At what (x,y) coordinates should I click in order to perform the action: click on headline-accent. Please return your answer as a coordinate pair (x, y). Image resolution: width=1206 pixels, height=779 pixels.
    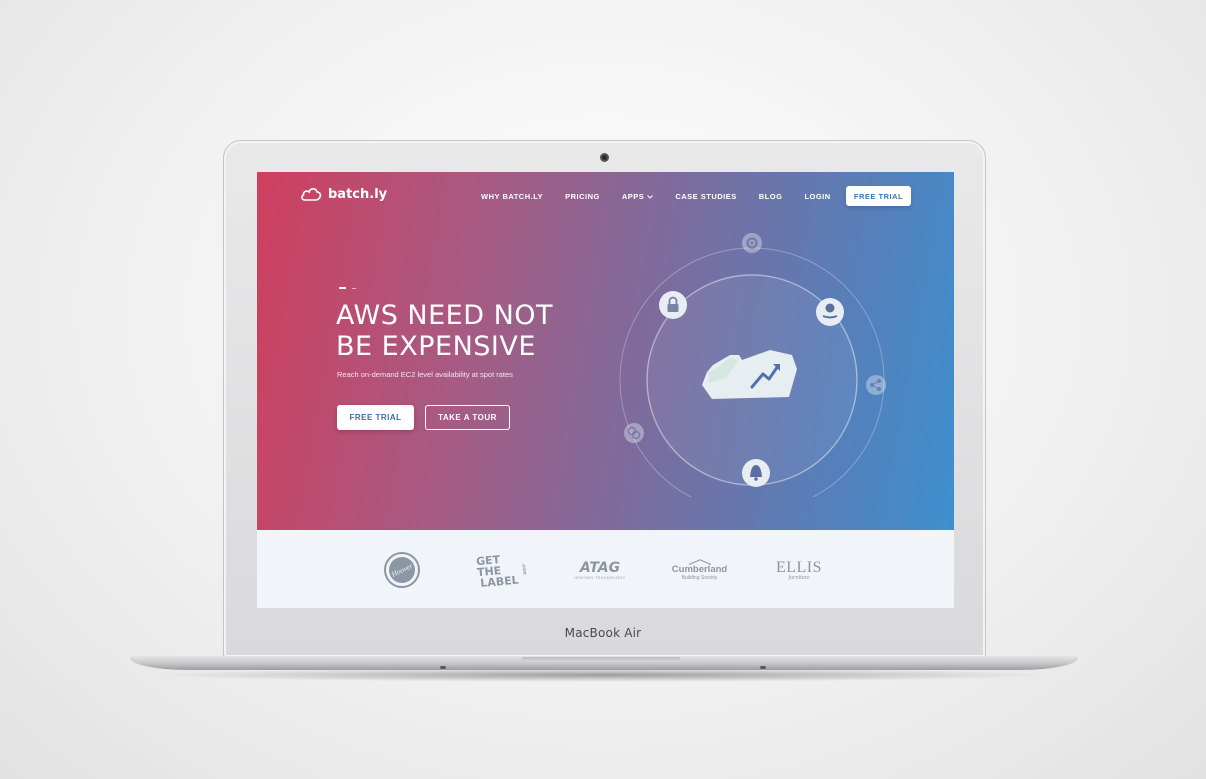
    Looking at the image, I should click on (347, 288).